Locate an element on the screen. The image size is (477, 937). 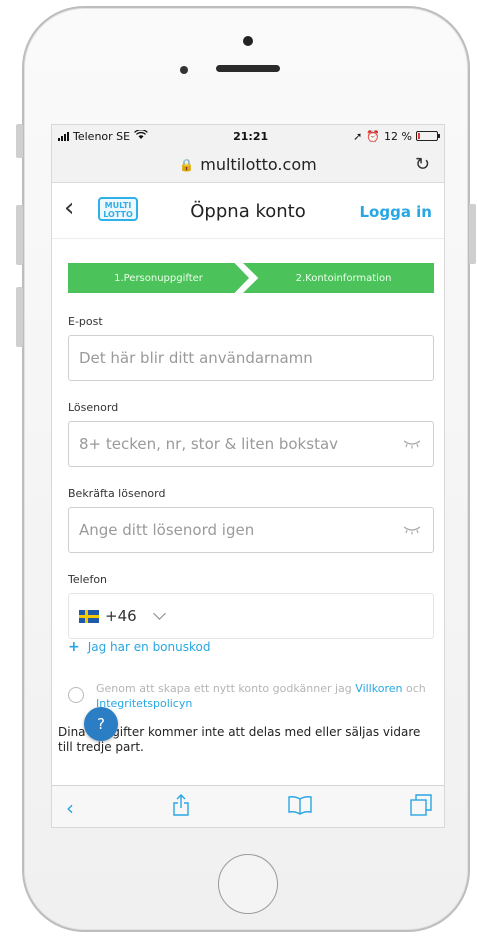
wifi-icon is located at coordinates (141, 135).